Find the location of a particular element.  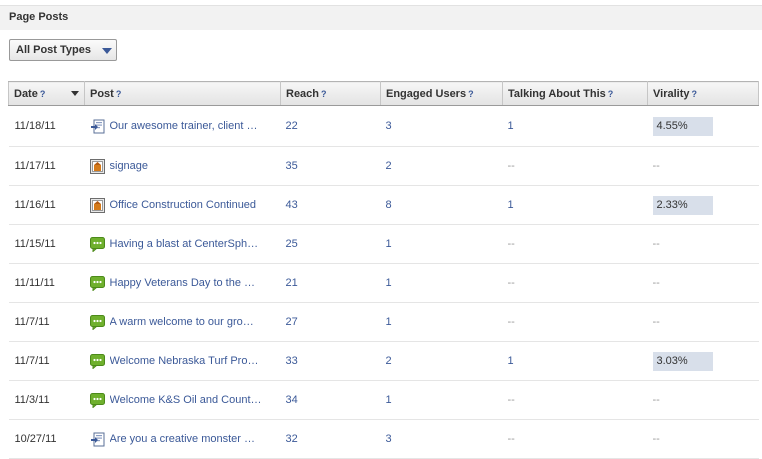

table-row: 11/3/11 Welcome K&S Oil and Count… 34 1 -- -- is located at coordinates (383, 400).